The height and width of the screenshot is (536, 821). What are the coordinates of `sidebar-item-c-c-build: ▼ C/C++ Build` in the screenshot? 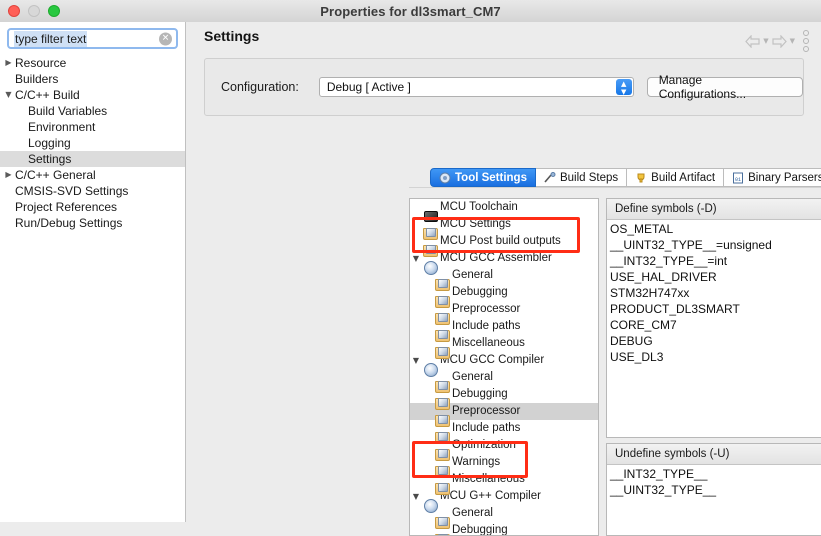 It's located at (92, 95).